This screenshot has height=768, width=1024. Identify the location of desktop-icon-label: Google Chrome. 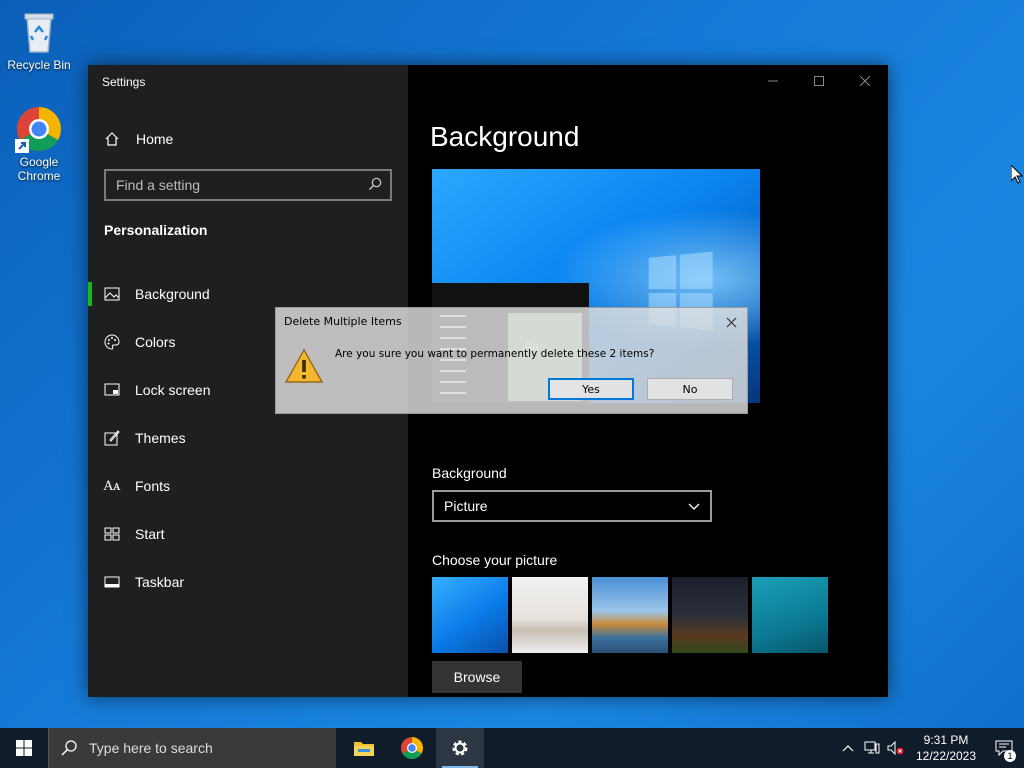
(39, 169).